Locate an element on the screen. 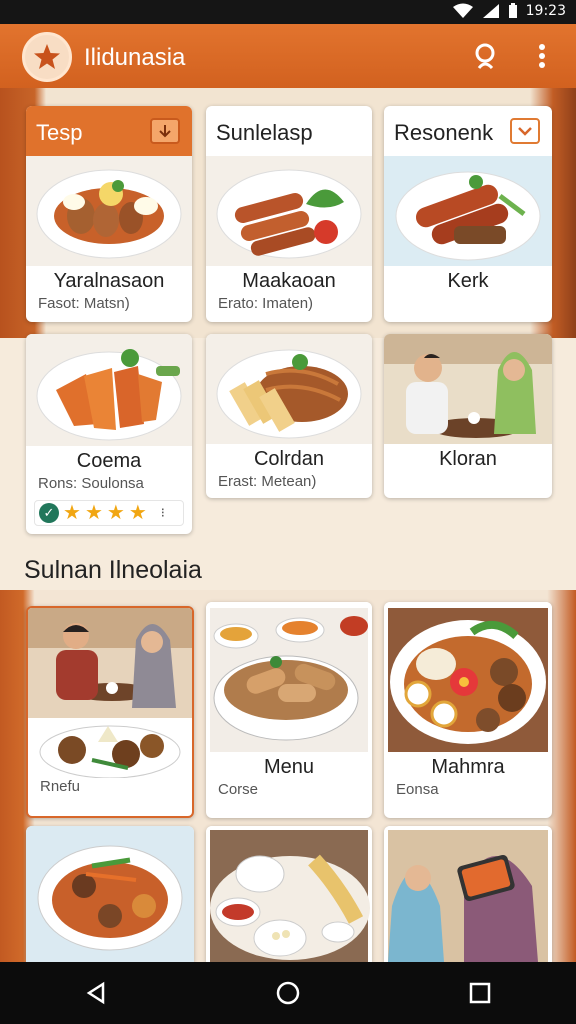 The height and width of the screenshot is (1024, 576). rating-row: ✓ ★ ★ ★ ★ ⁝ is located at coordinates (109, 513).